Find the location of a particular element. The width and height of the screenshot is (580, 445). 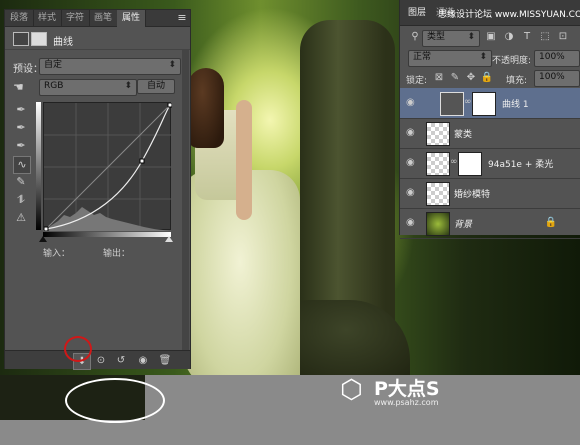

smooth-curve-icon: ⥮ is located at coordinates (21, 200).